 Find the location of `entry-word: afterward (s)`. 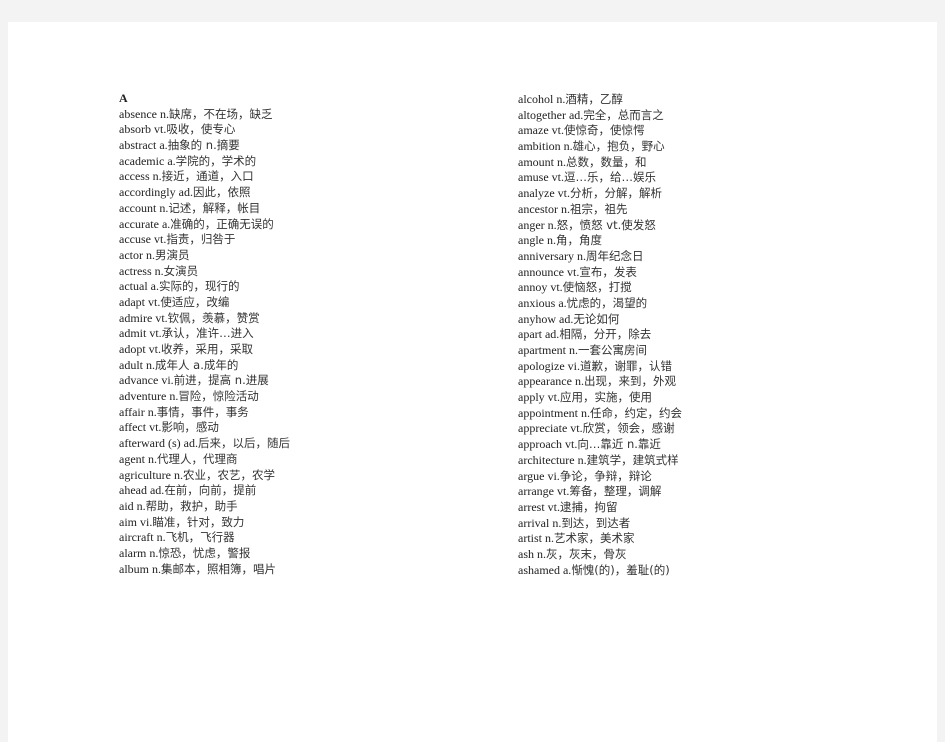

entry-word: afterward (s) is located at coordinates (150, 443).